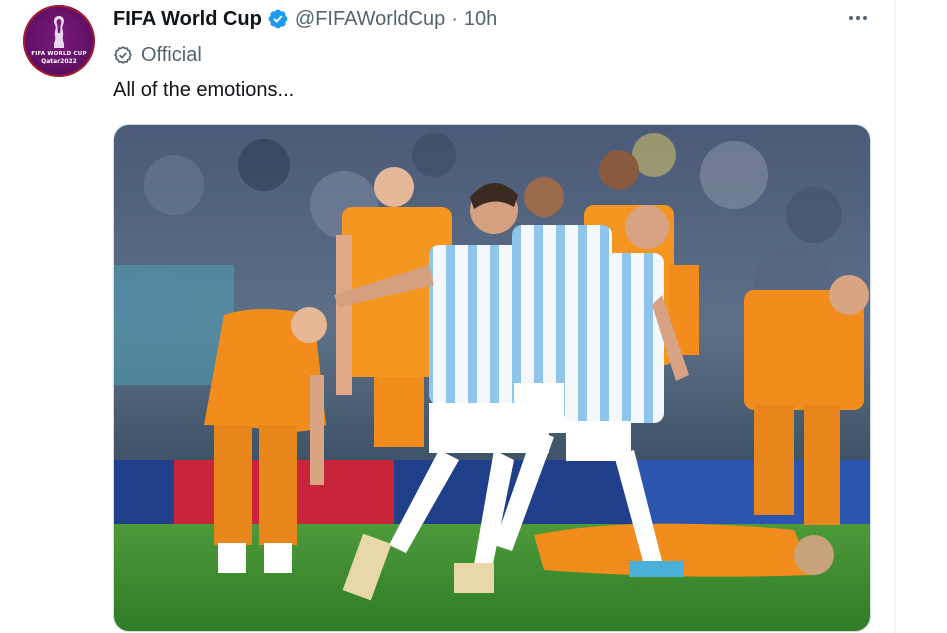 The height and width of the screenshot is (633, 947). I want to click on verified-badge-icon, so click(278, 19).